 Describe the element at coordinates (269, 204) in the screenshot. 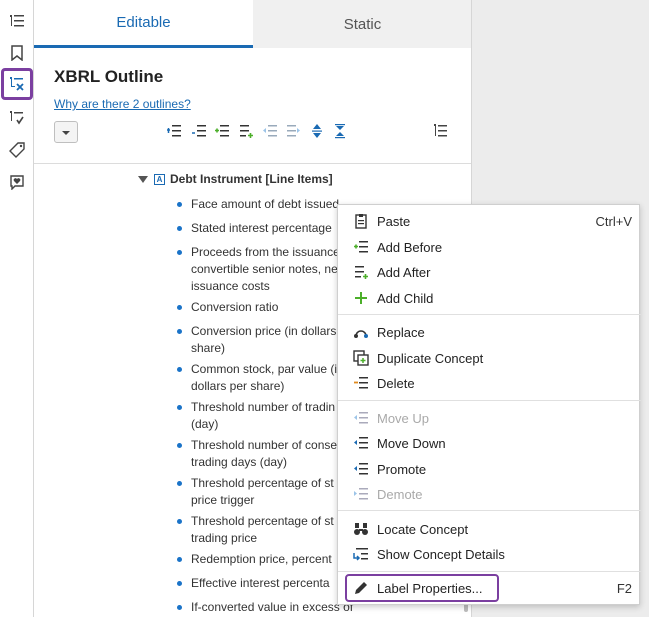

I see `list-item: Face amount of debt issued` at that location.